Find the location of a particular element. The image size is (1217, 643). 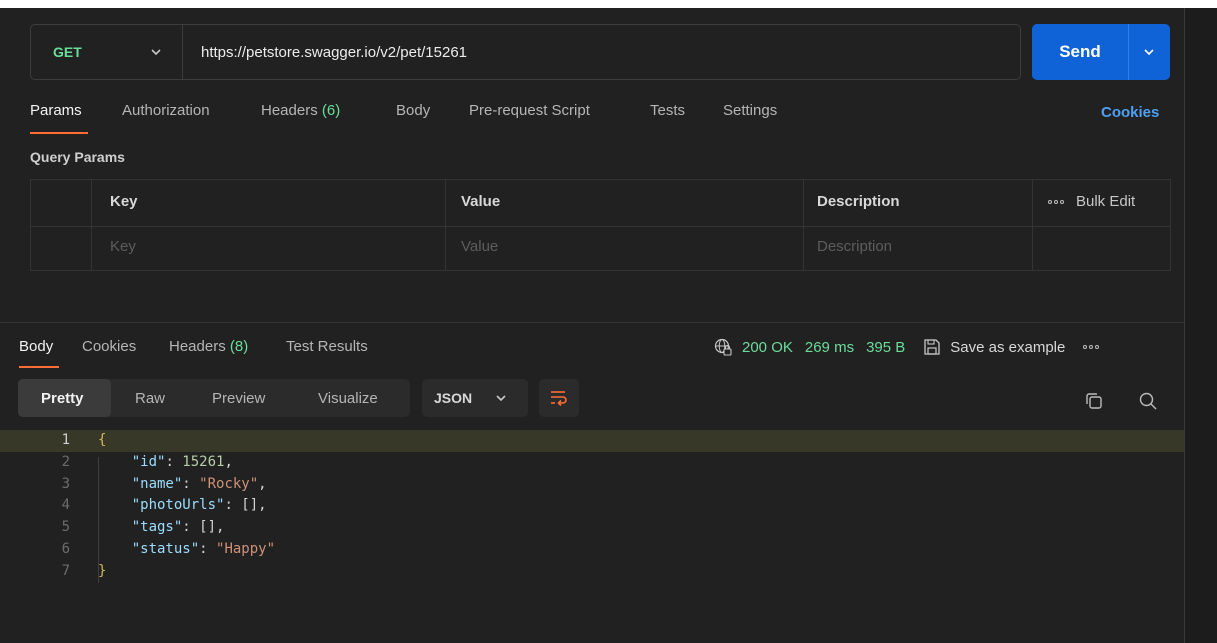

tab-label: Cookies is located at coordinates (109, 346).